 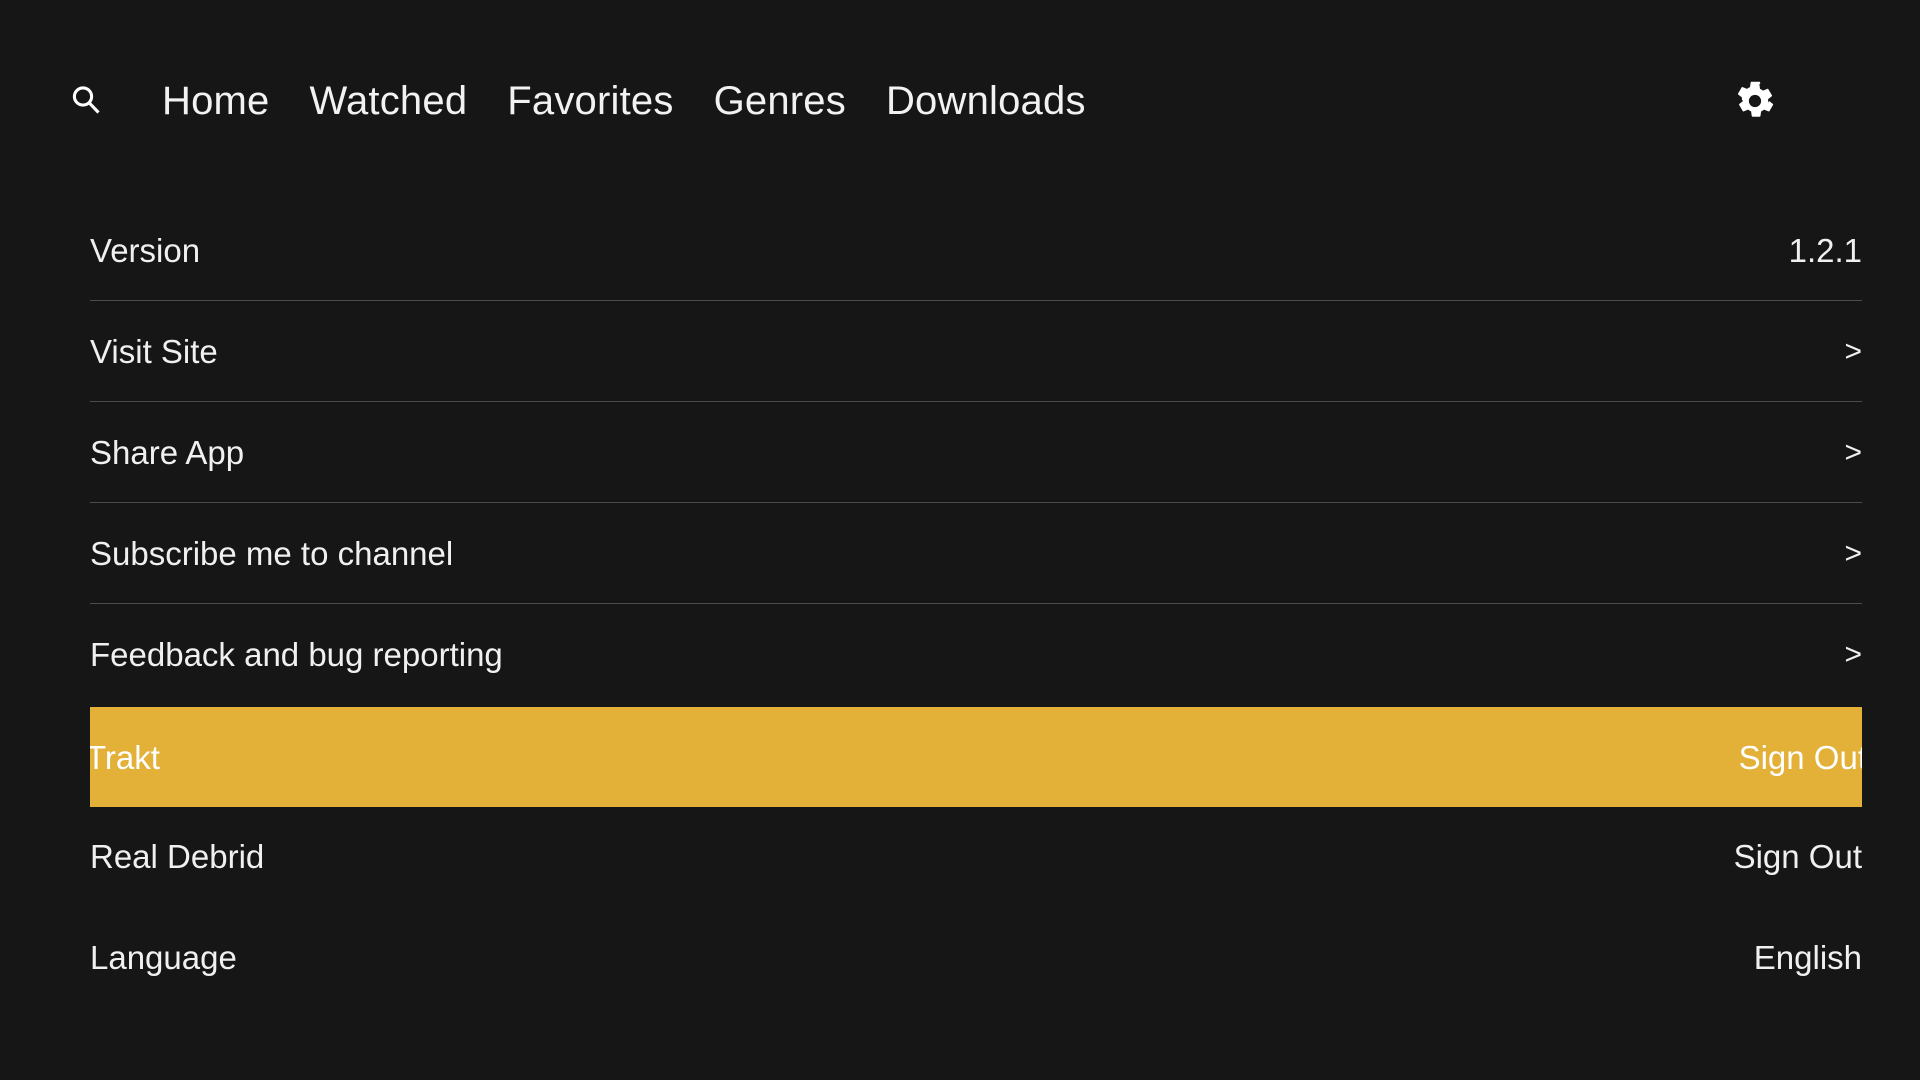 I want to click on settings-row-real-debrid: Real Debrid Sign Out, so click(x=960, y=856).